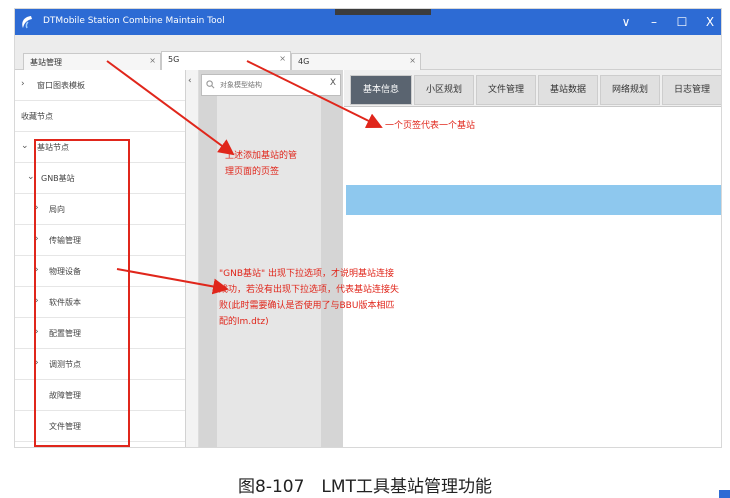 The width and height of the screenshot is (730, 498). What do you see at coordinates (261, 156) in the screenshot?
I see `annotation-doc-tab-line1: 上述添加基站的管` at bounding box center [261, 156].